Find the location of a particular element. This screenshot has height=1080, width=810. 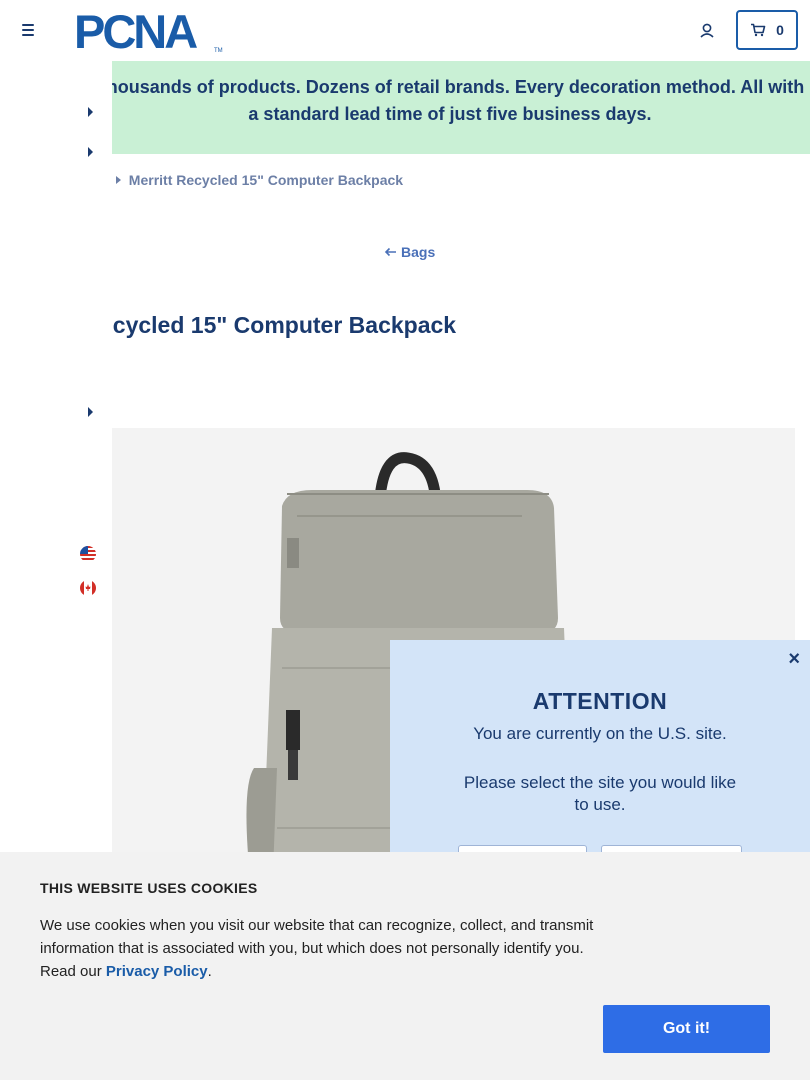

logo-trademark: TM is located at coordinates (218, 51).